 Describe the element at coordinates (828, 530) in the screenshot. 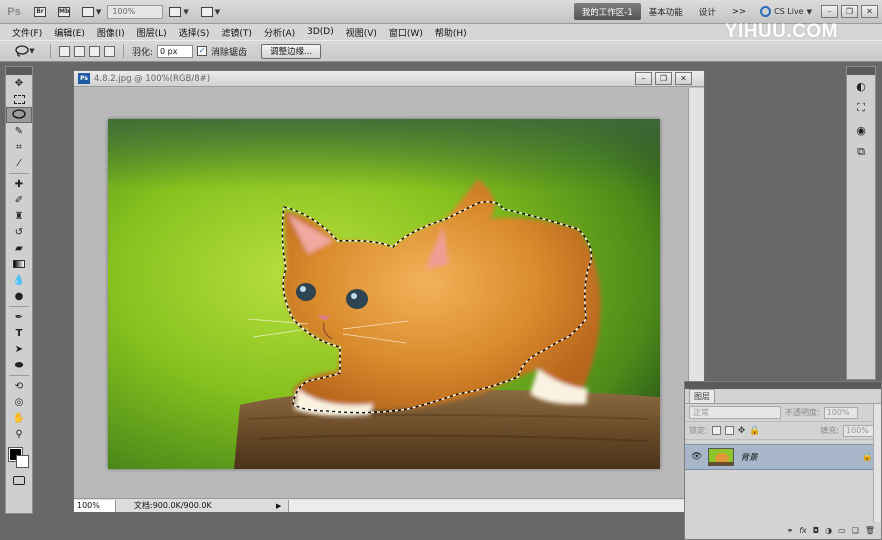

I see `adjustment-layer-icon: ◑` at that location.